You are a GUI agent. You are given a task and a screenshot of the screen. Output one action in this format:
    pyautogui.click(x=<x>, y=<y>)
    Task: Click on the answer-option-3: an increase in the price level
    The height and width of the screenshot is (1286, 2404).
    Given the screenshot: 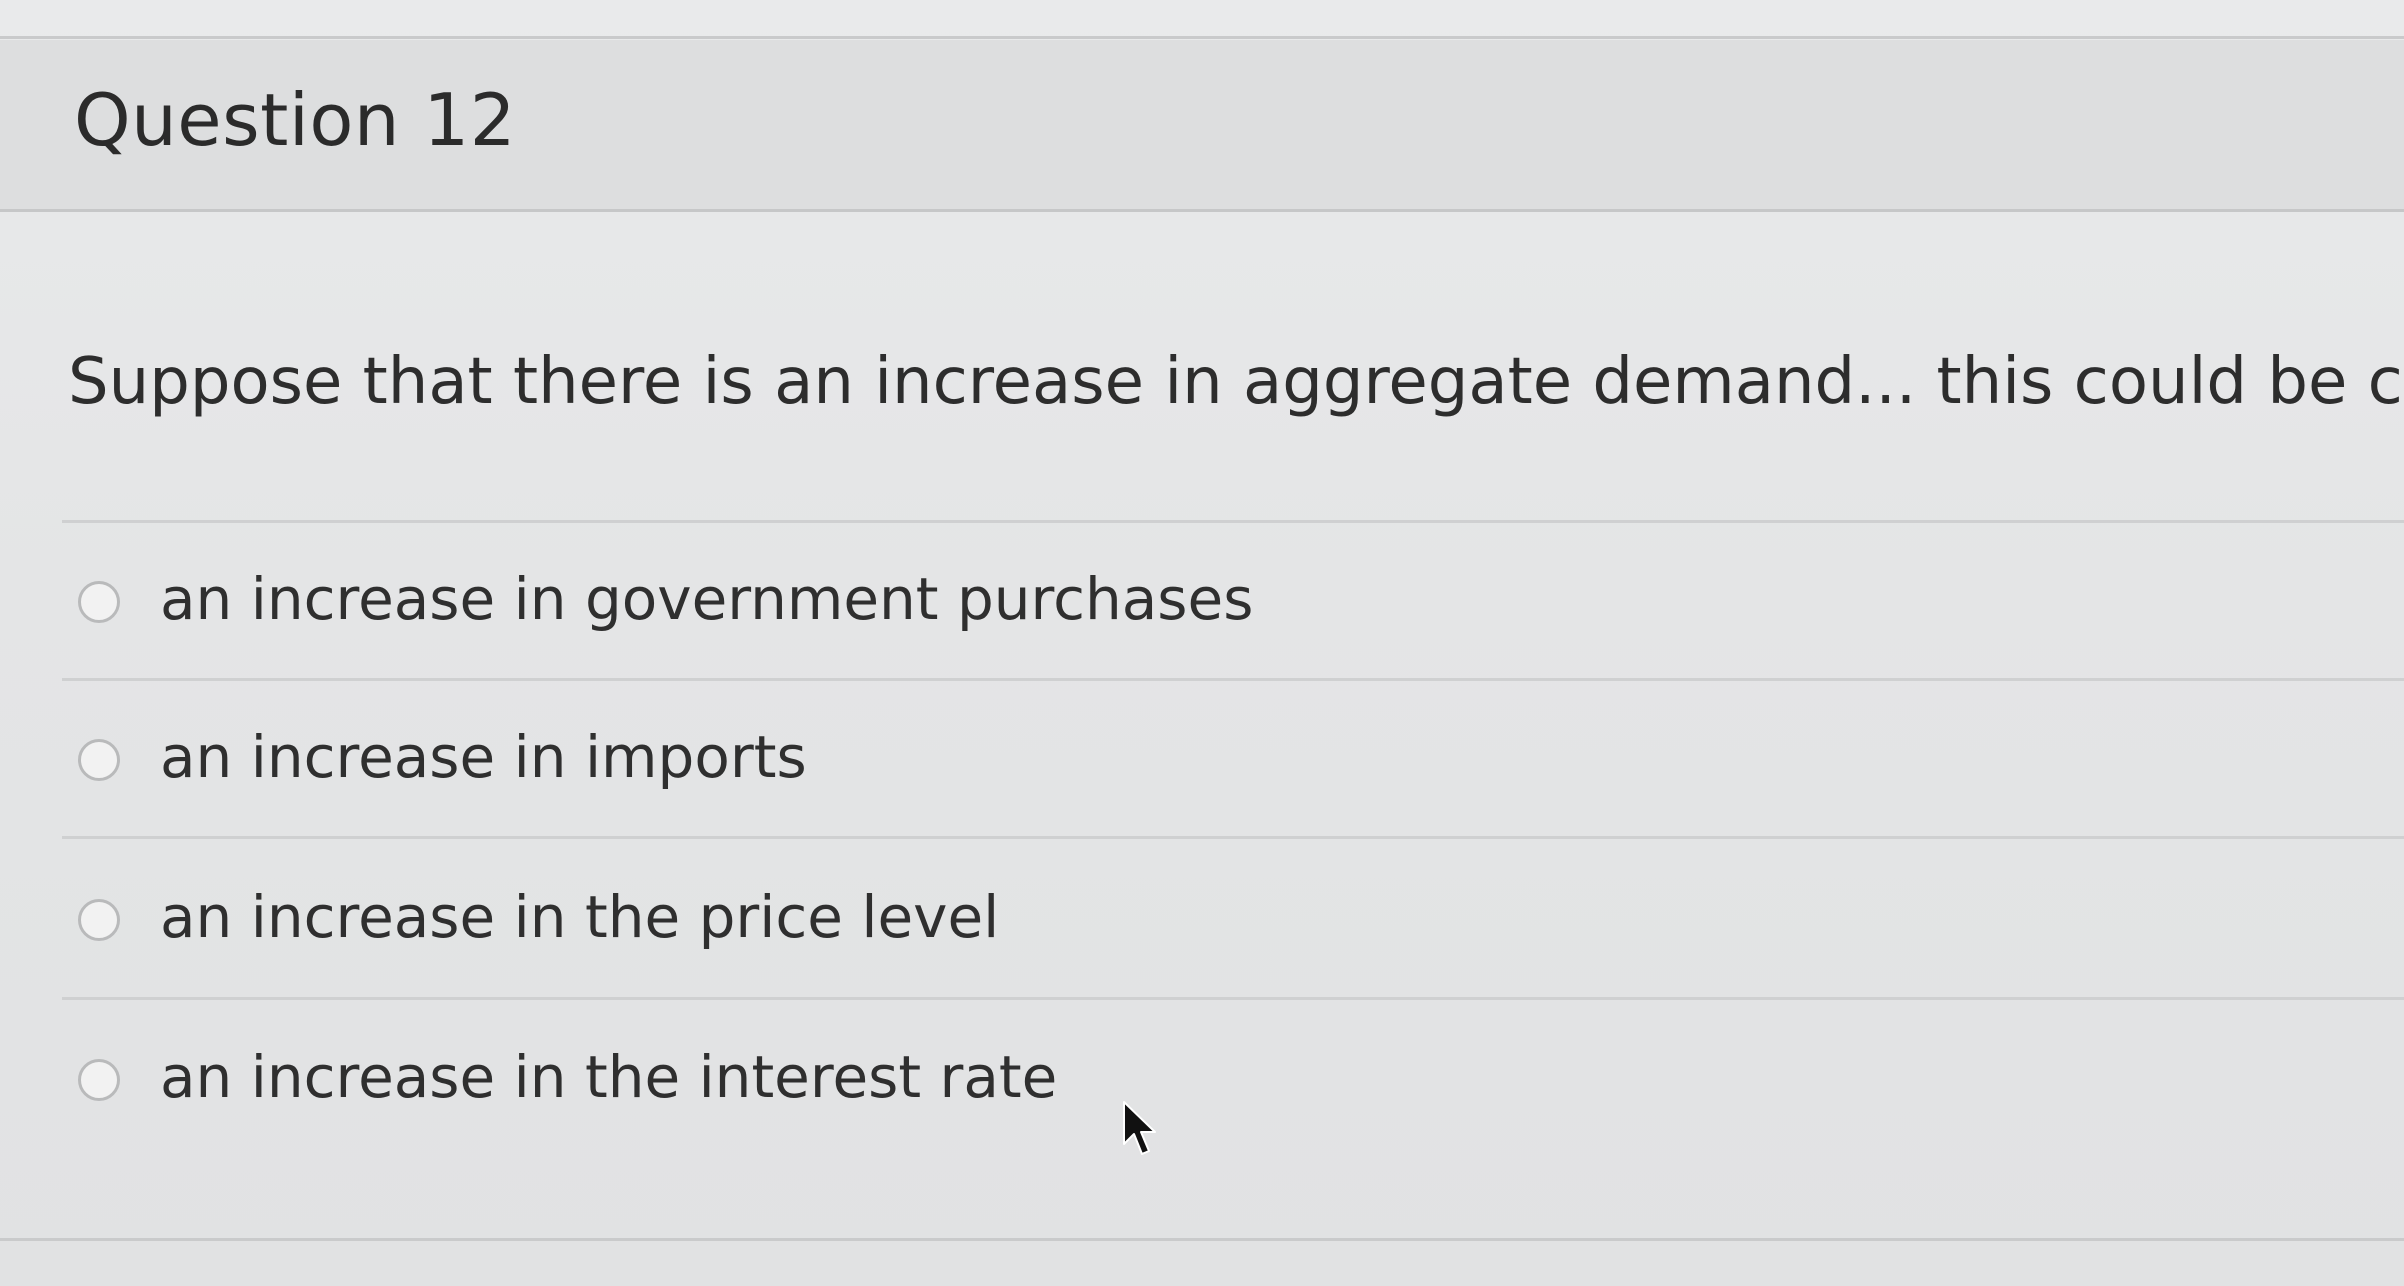 What is the action you would take?
    pyautogui.click(x=978, y=923)
    